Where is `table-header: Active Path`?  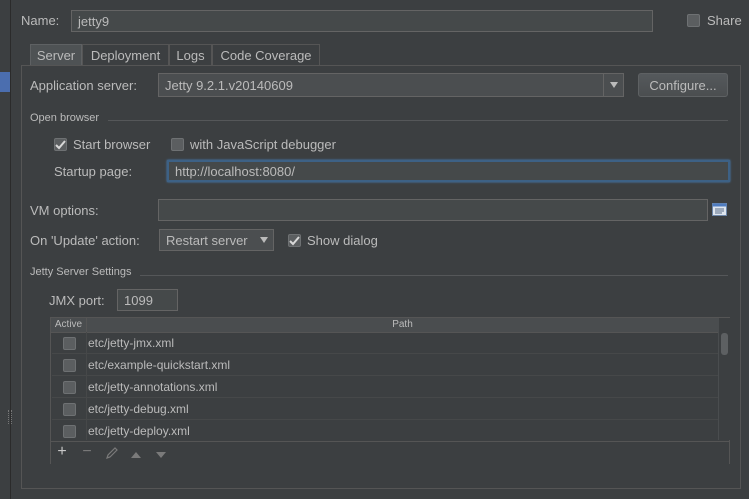 table-header: Active Path is located at coordinates (384, 325).